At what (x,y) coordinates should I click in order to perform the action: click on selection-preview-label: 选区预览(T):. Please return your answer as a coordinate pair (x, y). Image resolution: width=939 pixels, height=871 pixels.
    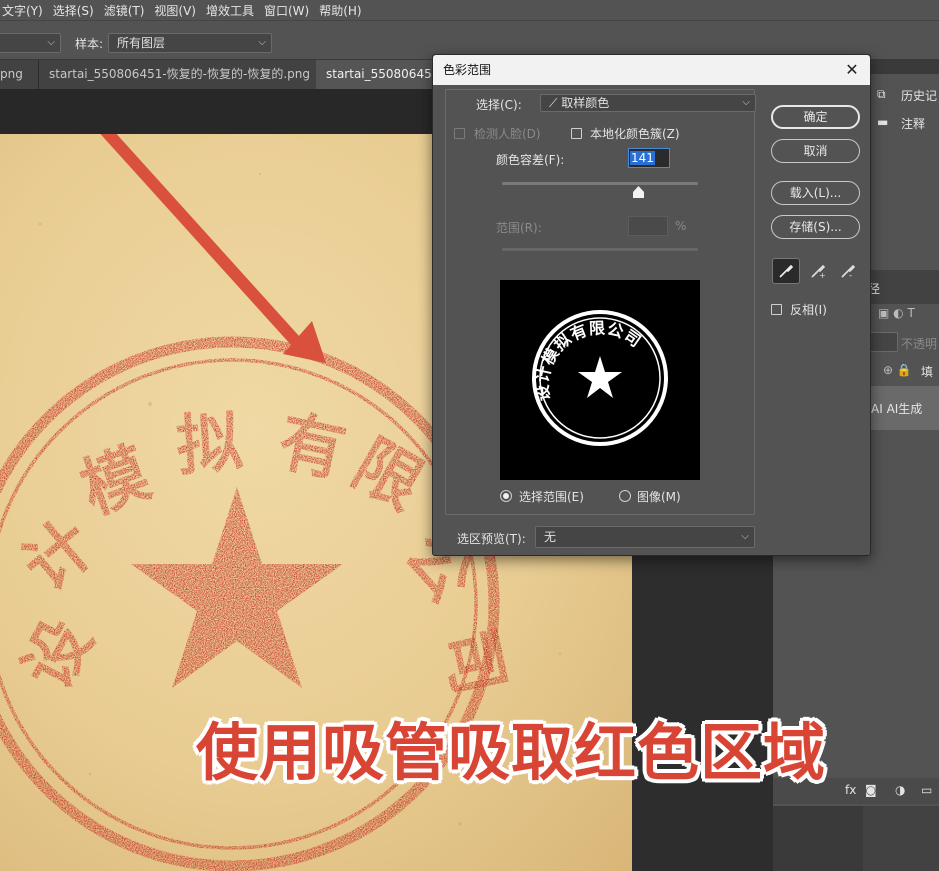
    Looking at the image, I should click on (491, 539).